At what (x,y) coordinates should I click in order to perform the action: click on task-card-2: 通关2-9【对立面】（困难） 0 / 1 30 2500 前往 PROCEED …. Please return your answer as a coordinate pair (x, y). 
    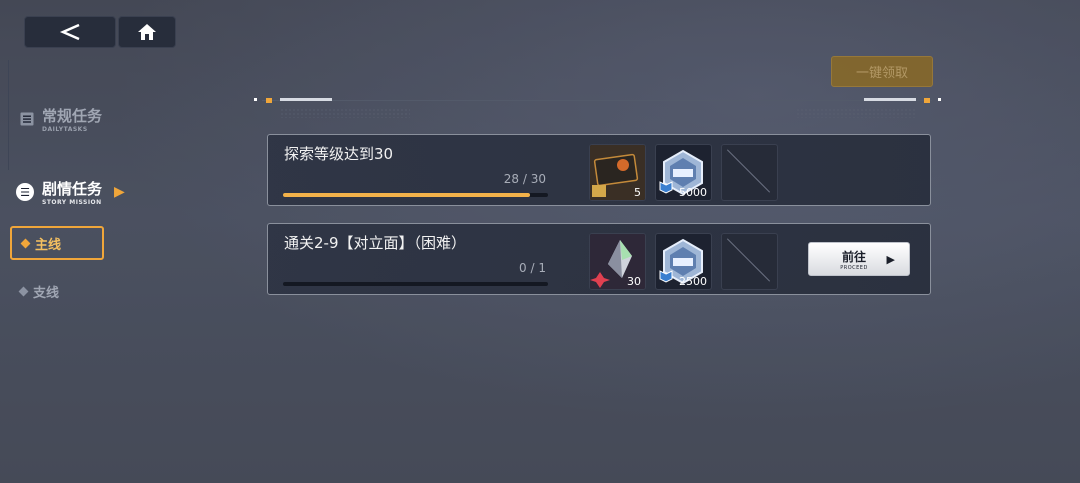
    Looking at the image, I should click on (599, 259).